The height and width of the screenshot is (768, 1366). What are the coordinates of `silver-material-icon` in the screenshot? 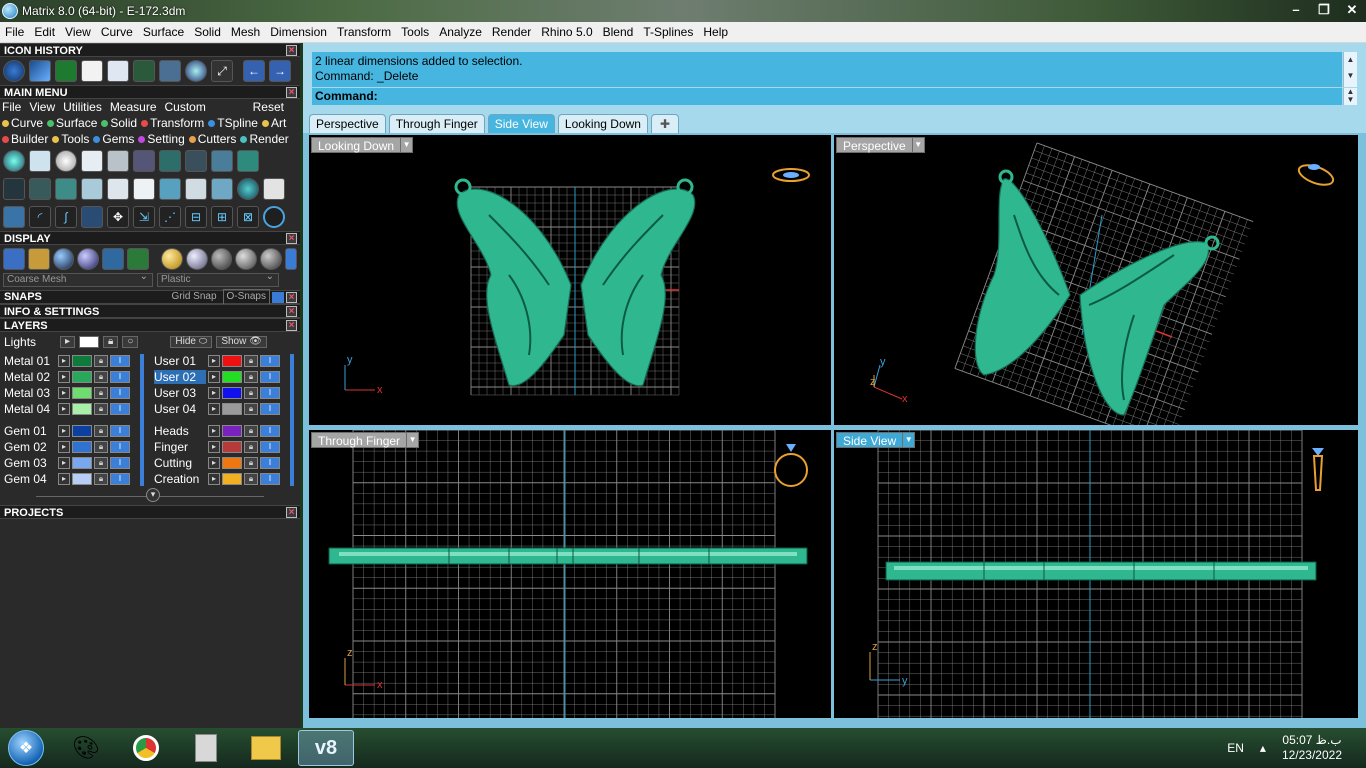 It's located at (196, 259).